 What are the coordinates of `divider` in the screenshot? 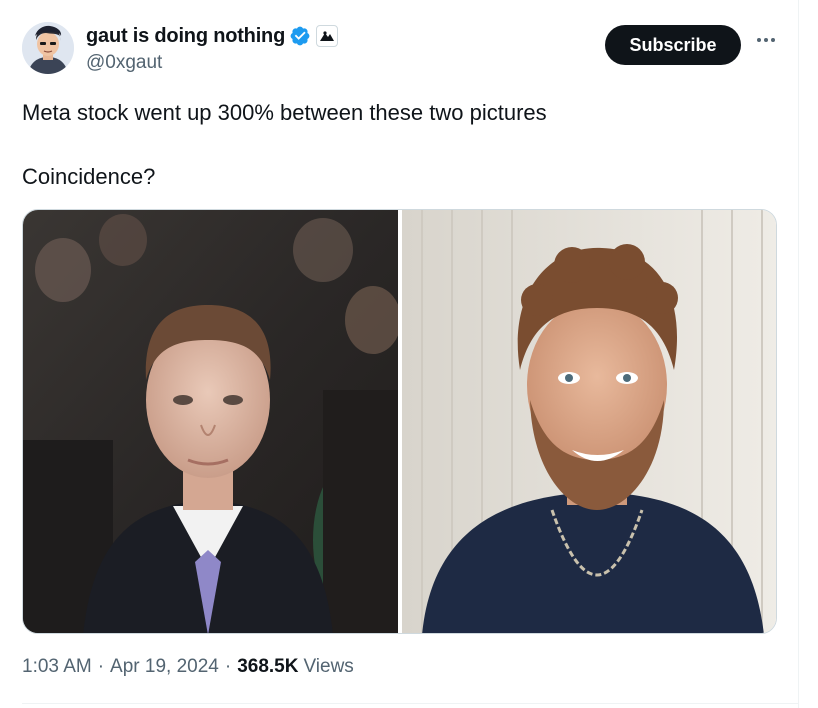 It's located at (410, 703).